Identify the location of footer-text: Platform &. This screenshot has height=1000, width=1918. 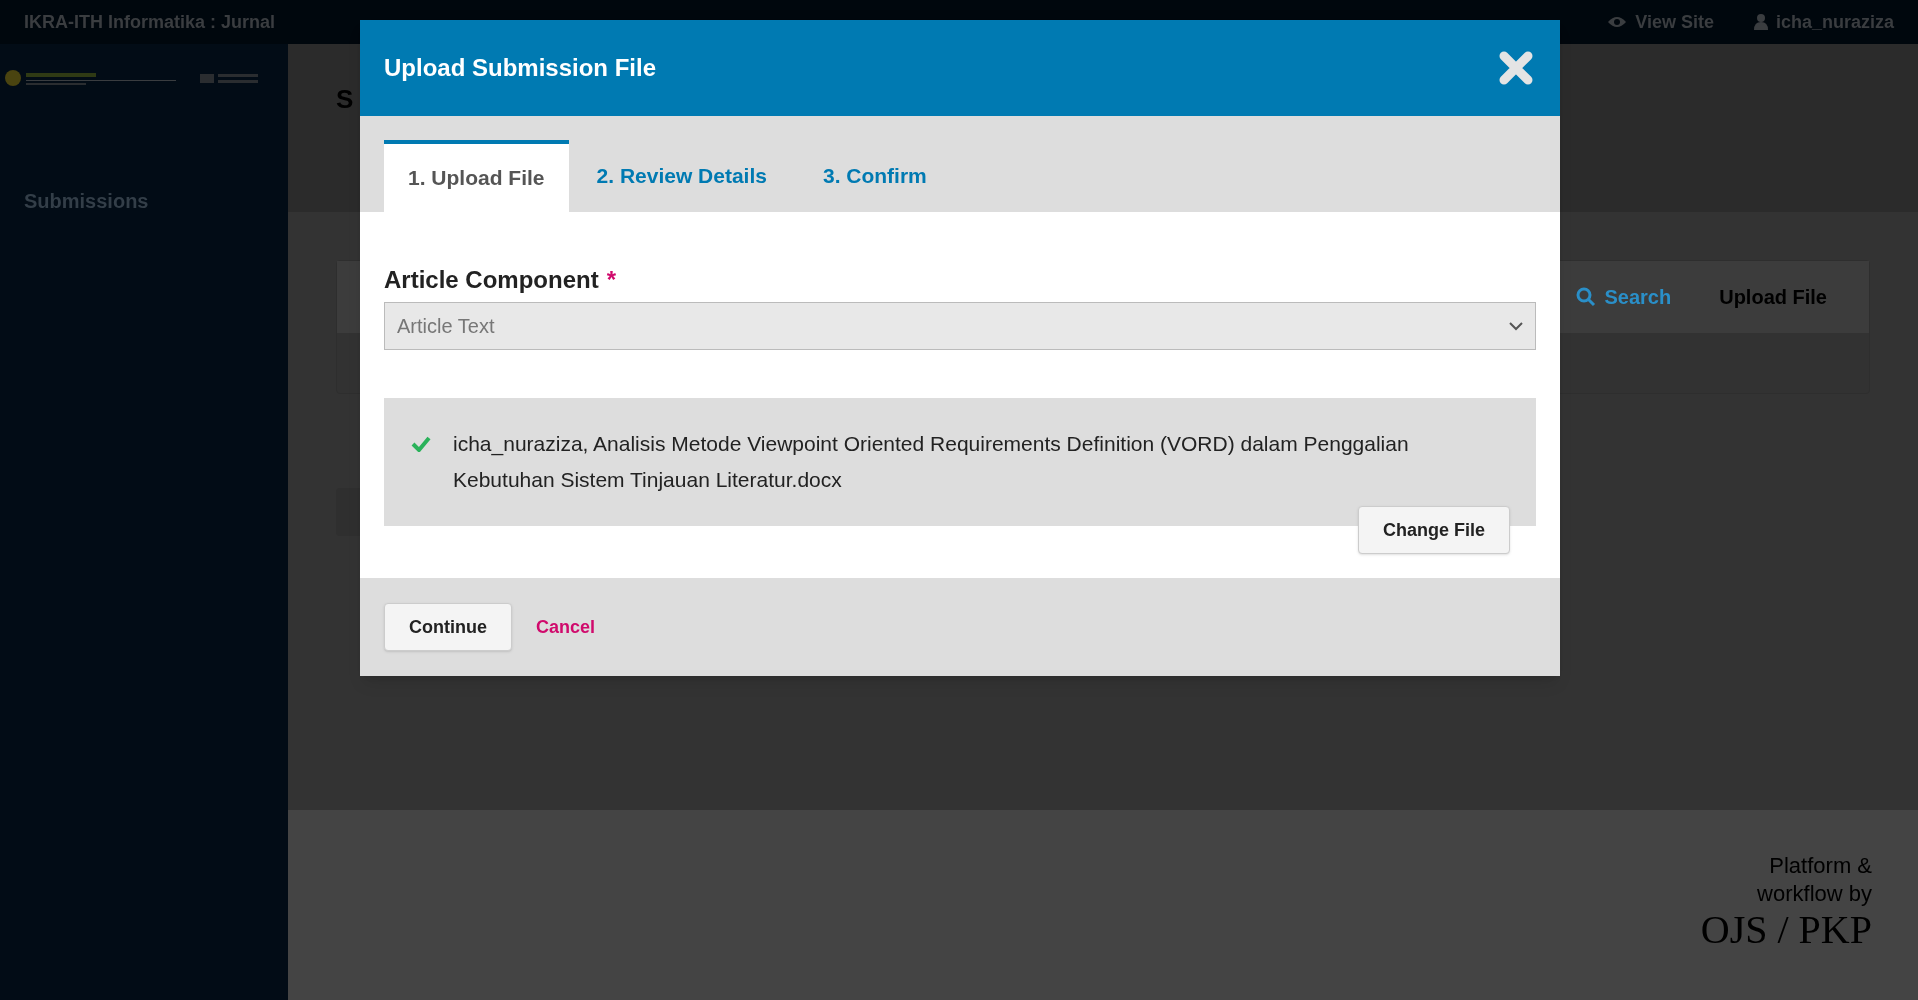
(1820, 866).